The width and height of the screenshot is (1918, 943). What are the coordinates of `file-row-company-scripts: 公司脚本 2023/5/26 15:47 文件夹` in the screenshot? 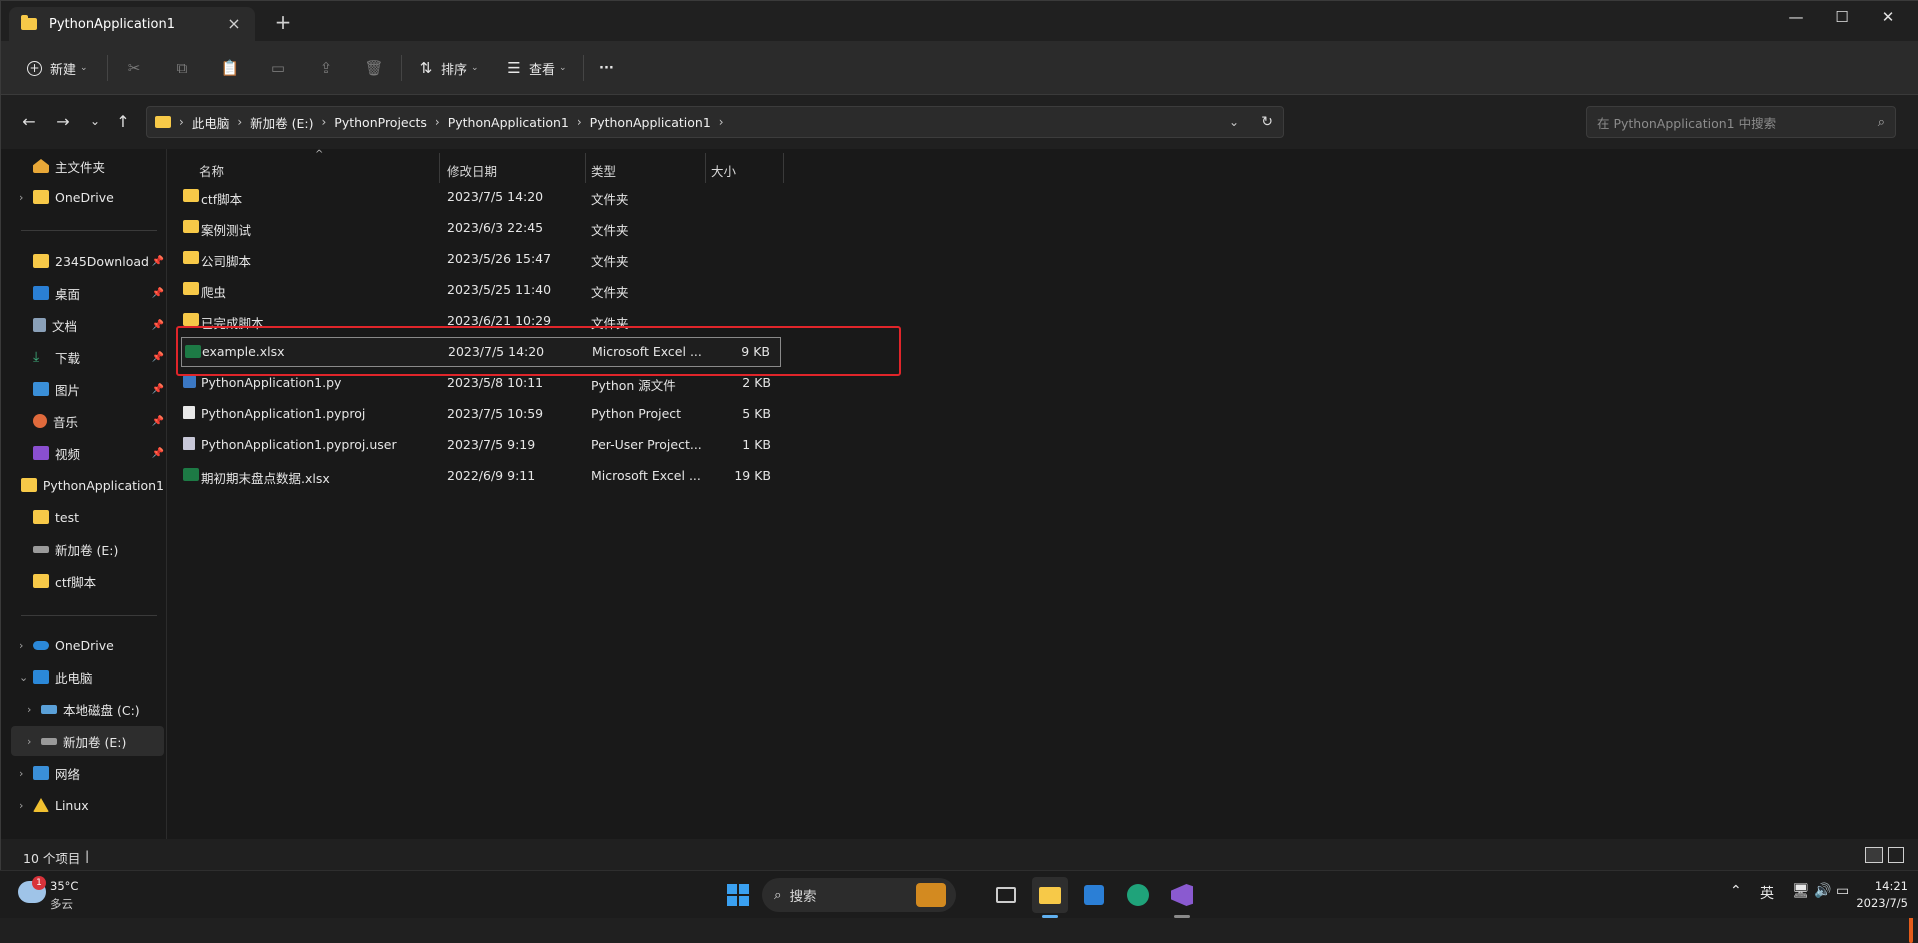 It's located at (481, 259).